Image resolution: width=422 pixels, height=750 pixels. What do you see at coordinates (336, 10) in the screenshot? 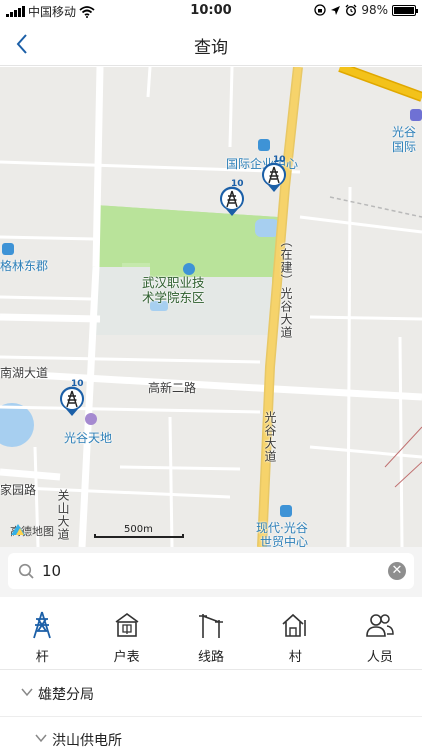
I see `location-arrow-icon` at bounding box center [336, 10].